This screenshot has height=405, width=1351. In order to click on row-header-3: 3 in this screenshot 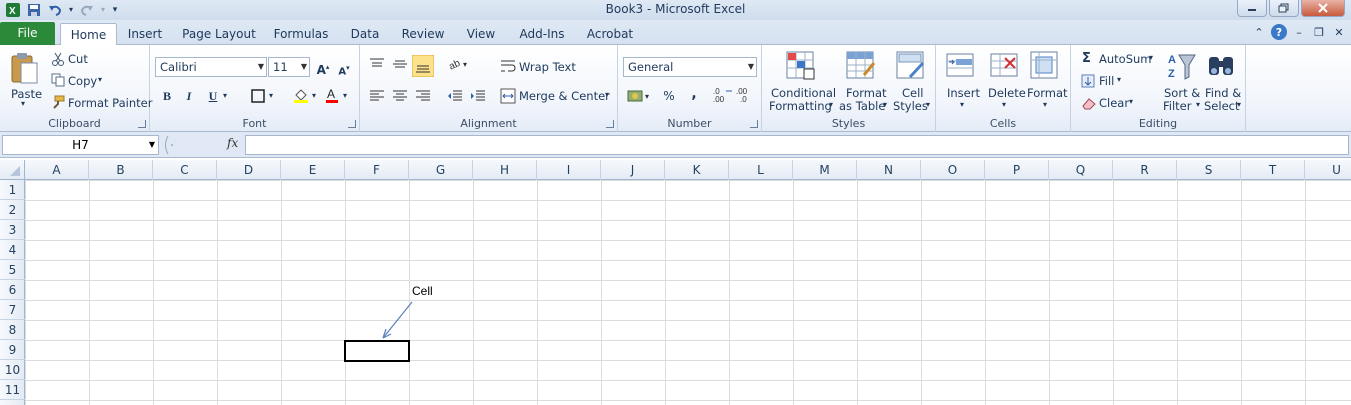, I will do `click(12, 230)`.